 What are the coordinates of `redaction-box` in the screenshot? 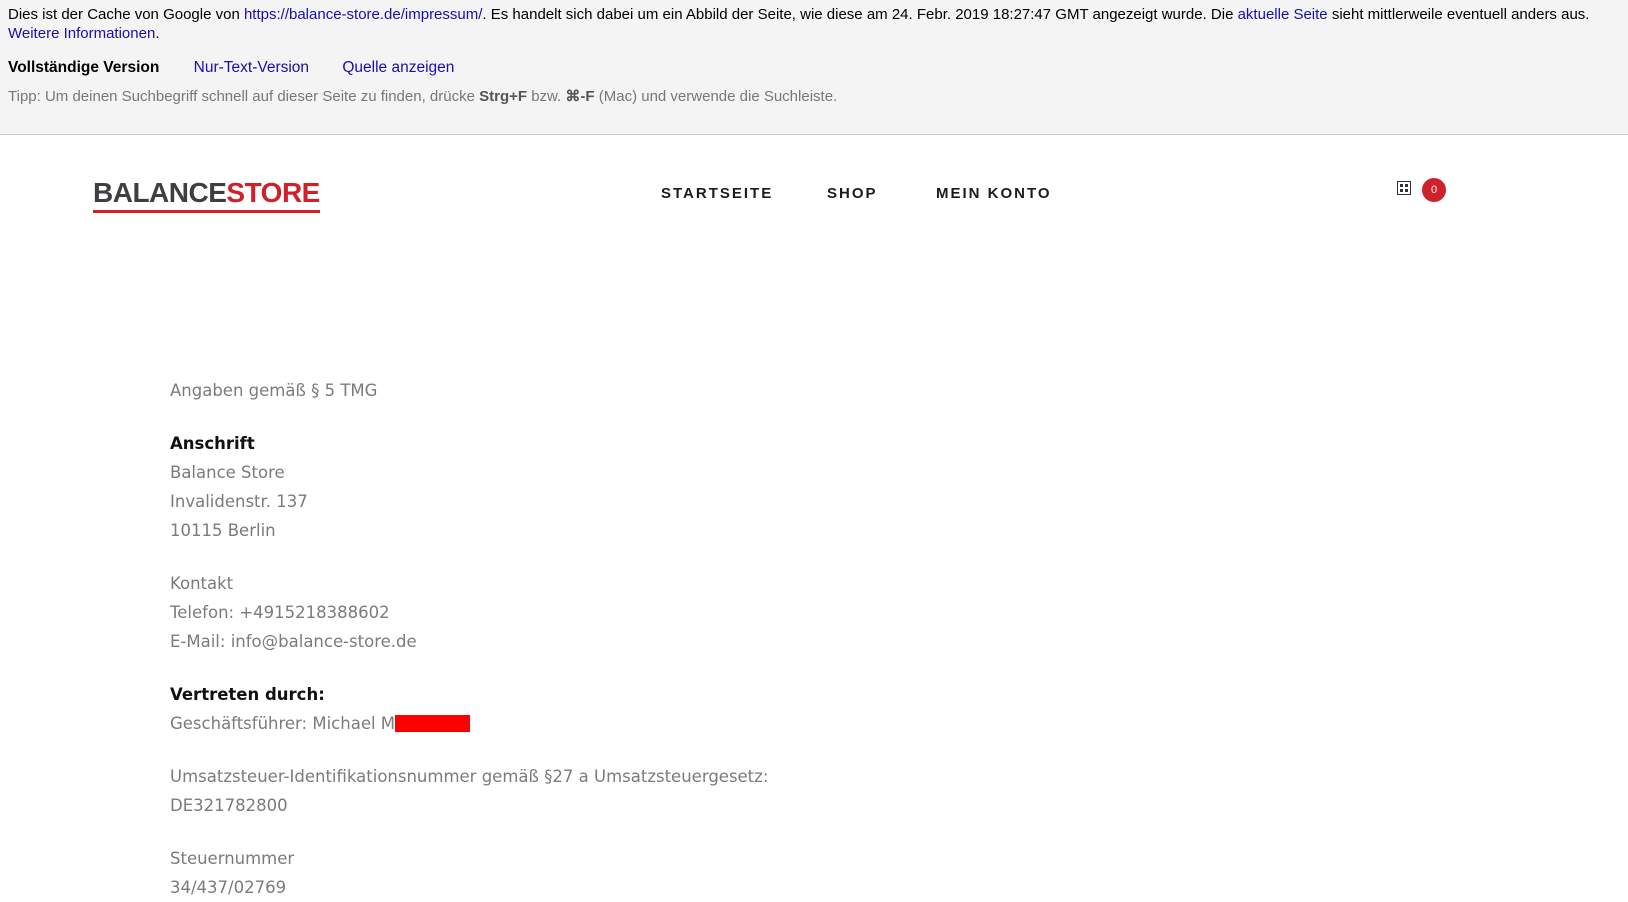 It's located at (433, 723).